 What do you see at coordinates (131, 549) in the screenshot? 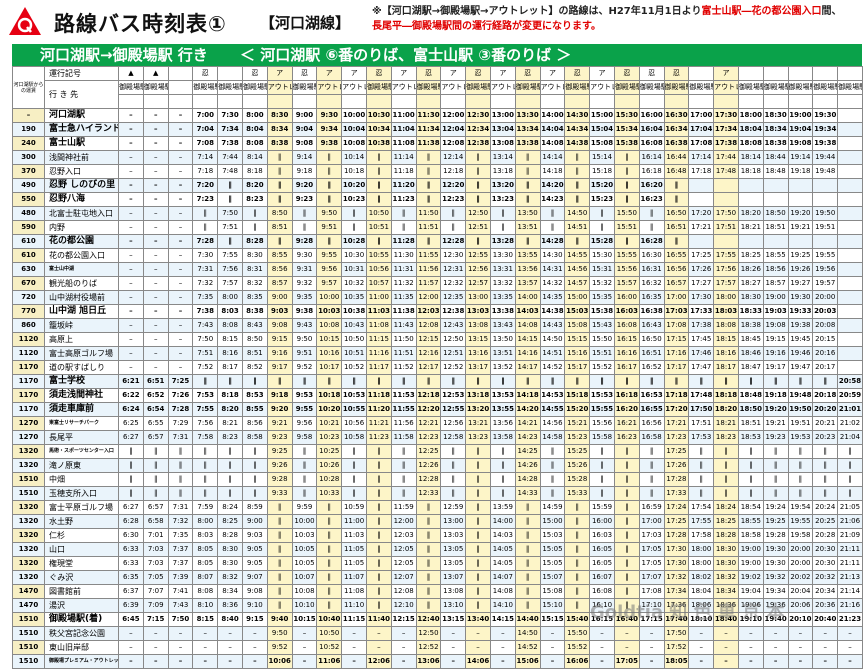
I see `time-cell: 6:33` at bounding box center [131, 549].